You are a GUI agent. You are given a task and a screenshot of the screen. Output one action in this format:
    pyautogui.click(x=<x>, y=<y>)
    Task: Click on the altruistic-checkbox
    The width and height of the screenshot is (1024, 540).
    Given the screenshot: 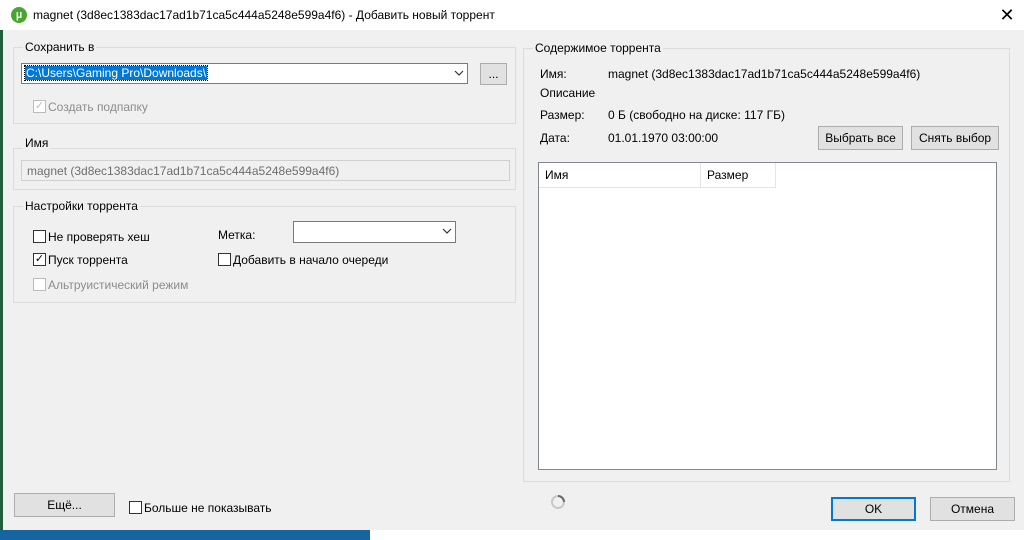 What is the action you would take?
    pyautogui.click(x=39, y=284)
    